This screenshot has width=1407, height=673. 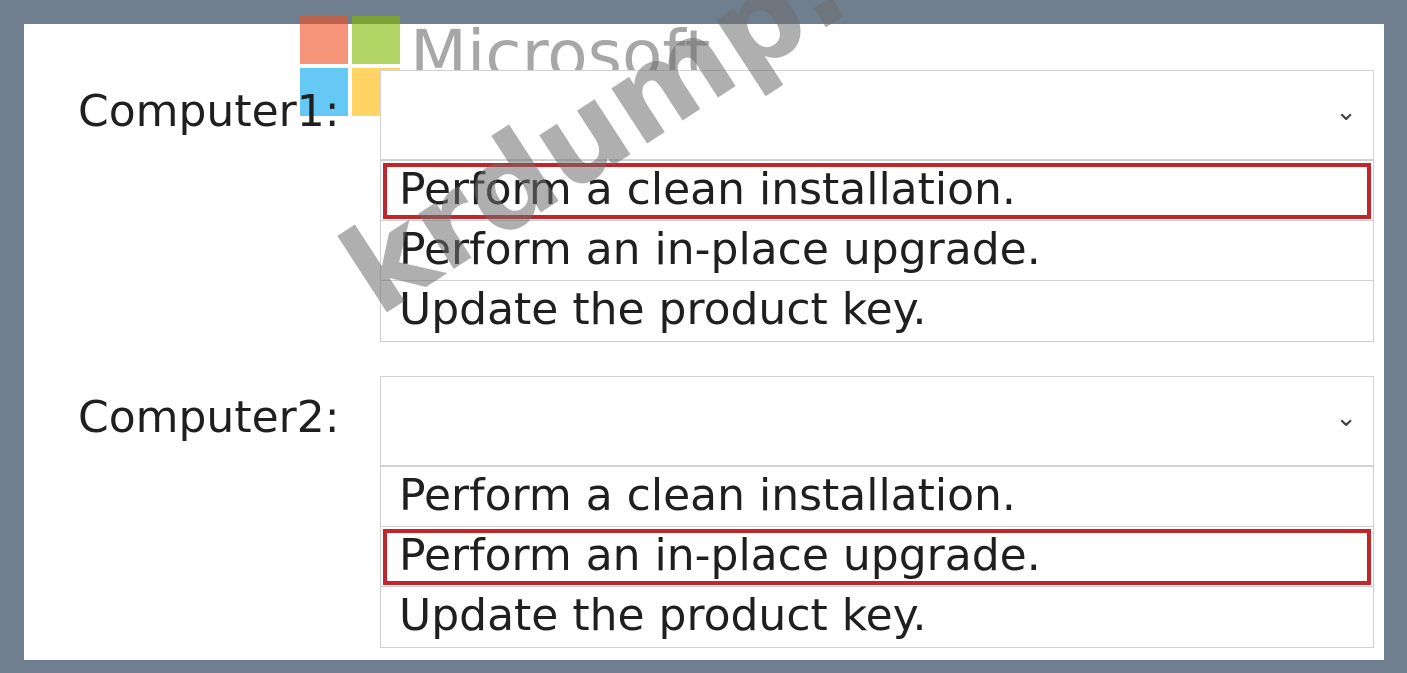 I want to click on computer1-option-update-product-key: Update the product key., so click(x=877, y=311).